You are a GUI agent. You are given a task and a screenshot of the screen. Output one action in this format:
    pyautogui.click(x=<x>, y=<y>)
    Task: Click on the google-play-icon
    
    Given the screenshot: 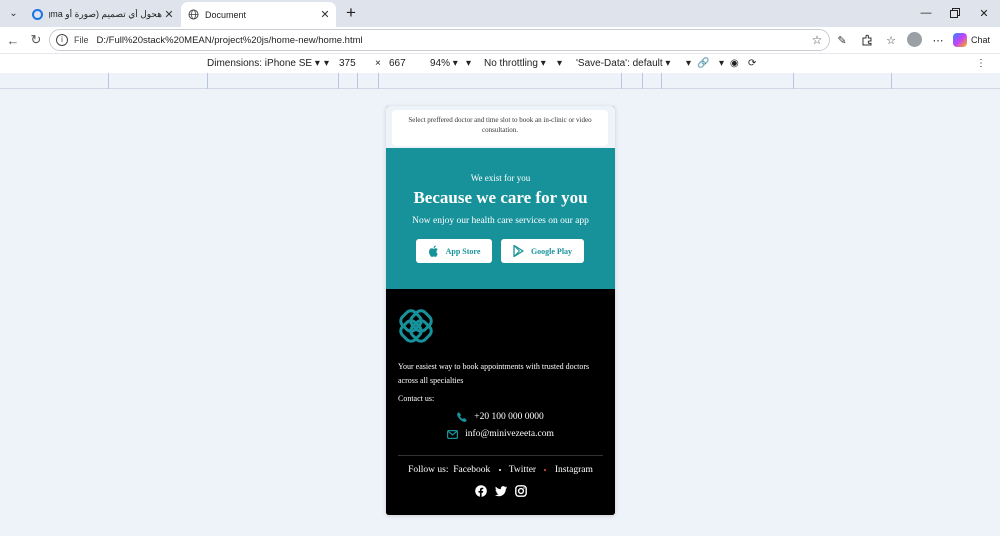 What is the action you would take?
    pyautogui.click(x=518, y=251)
    